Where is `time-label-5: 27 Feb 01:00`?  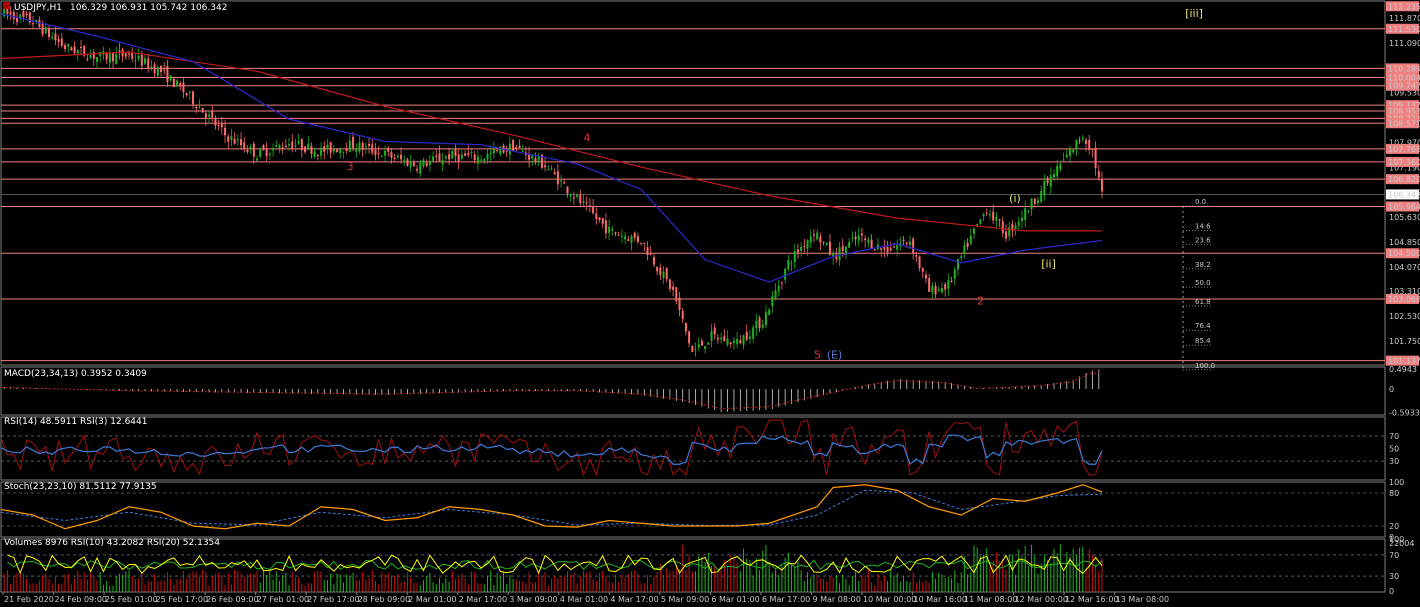
time-label-5: 27 Feb 01:00 is located at coordinates (283, 599).